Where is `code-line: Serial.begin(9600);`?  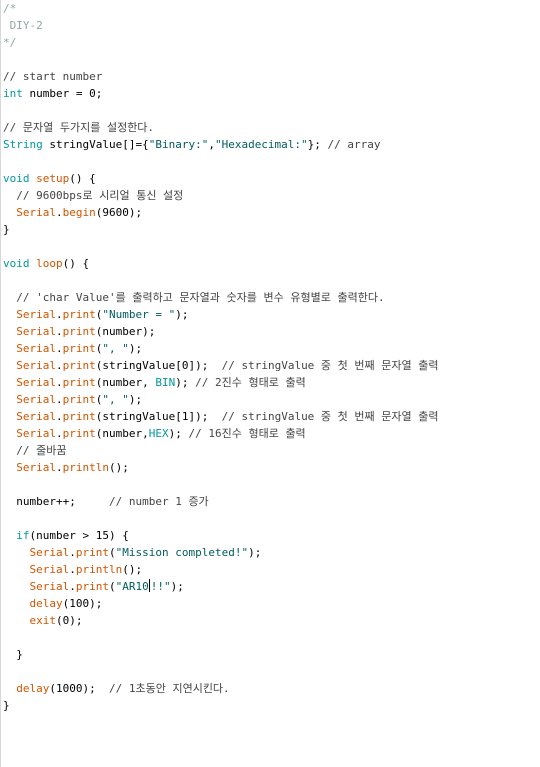 code-line: Serial.begin(9600); is located at coordinates (221, 212).